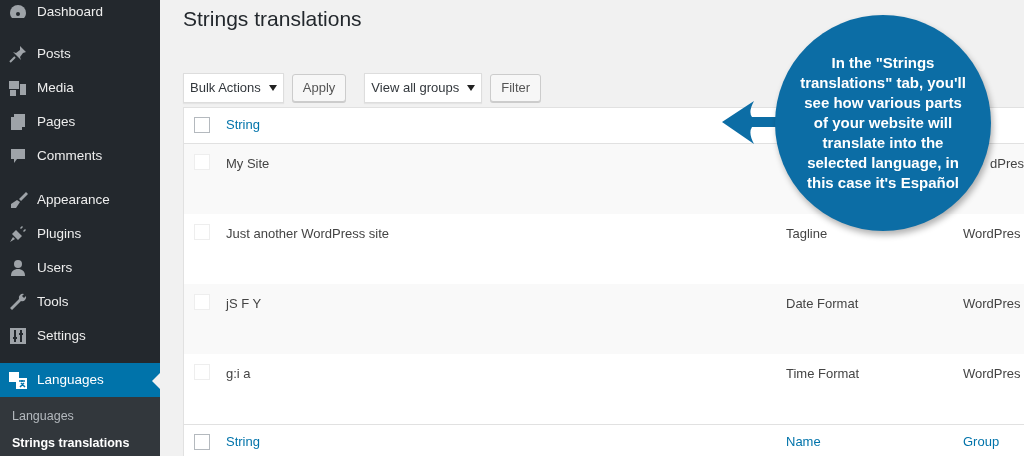 The height and width of the screenshot is (456, 1024). Describe the element at coordinates (319, 88) in the screenshot. I see `apply-button: Apply` at that location.